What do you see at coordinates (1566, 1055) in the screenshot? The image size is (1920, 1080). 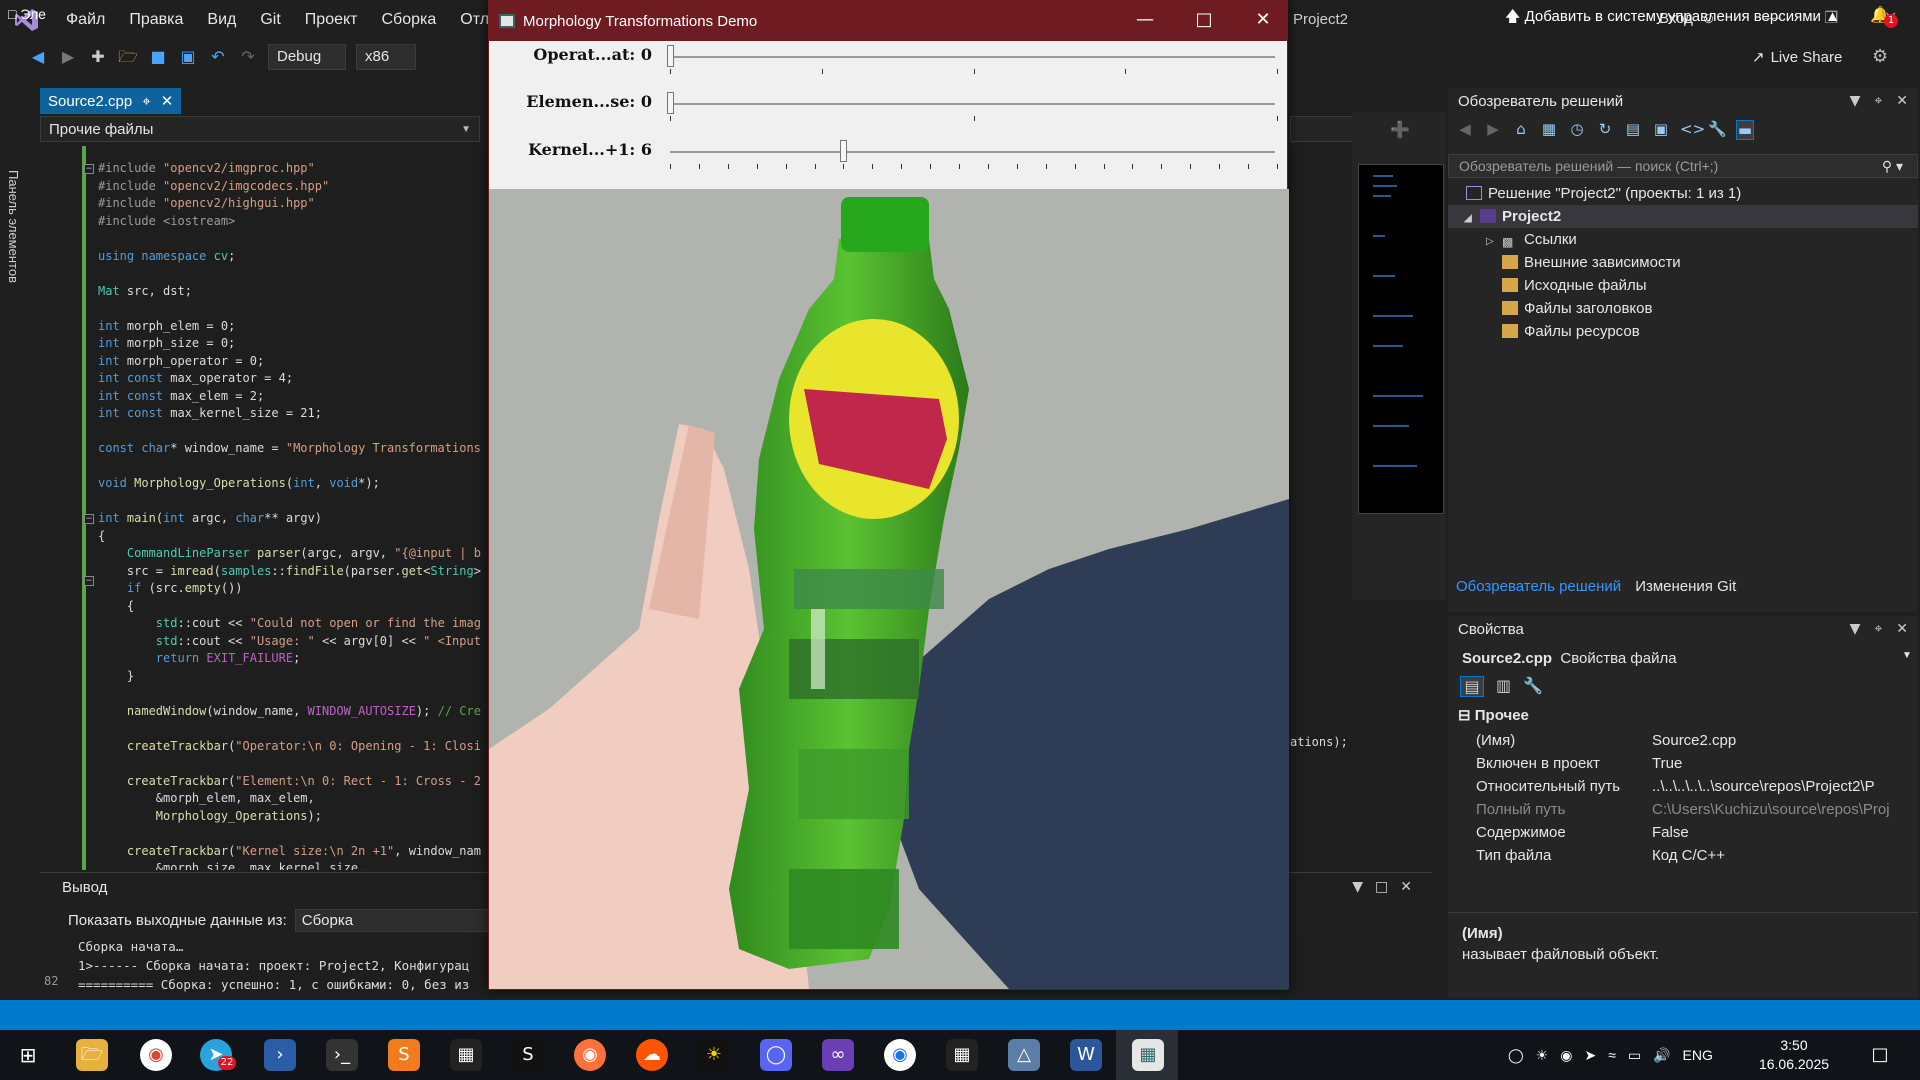 I see `nvidia-tray-icon: ◉` at bounding box center [1566, 1055].